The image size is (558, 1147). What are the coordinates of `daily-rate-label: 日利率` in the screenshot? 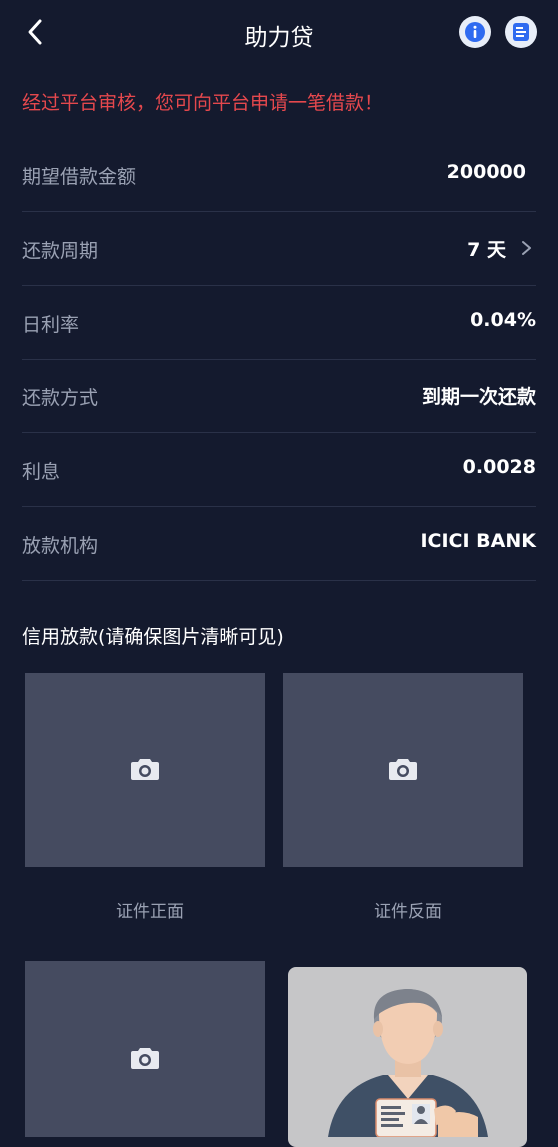 It's located at (51, 325).